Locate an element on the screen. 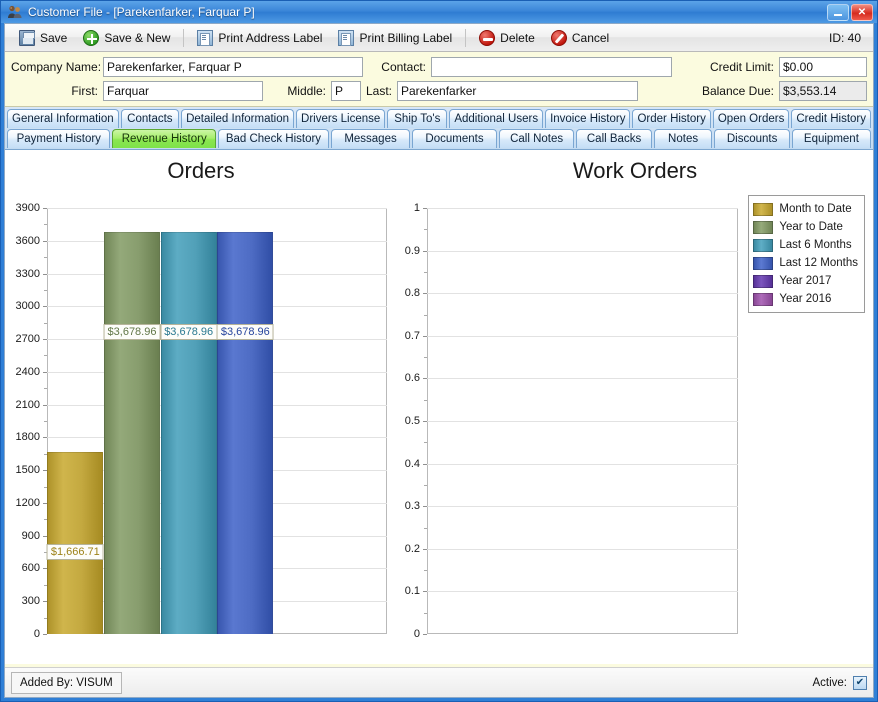 This screenshot has height=702, width=878. tab-call-notes: Call Notes is located at coordinates (536, 138).